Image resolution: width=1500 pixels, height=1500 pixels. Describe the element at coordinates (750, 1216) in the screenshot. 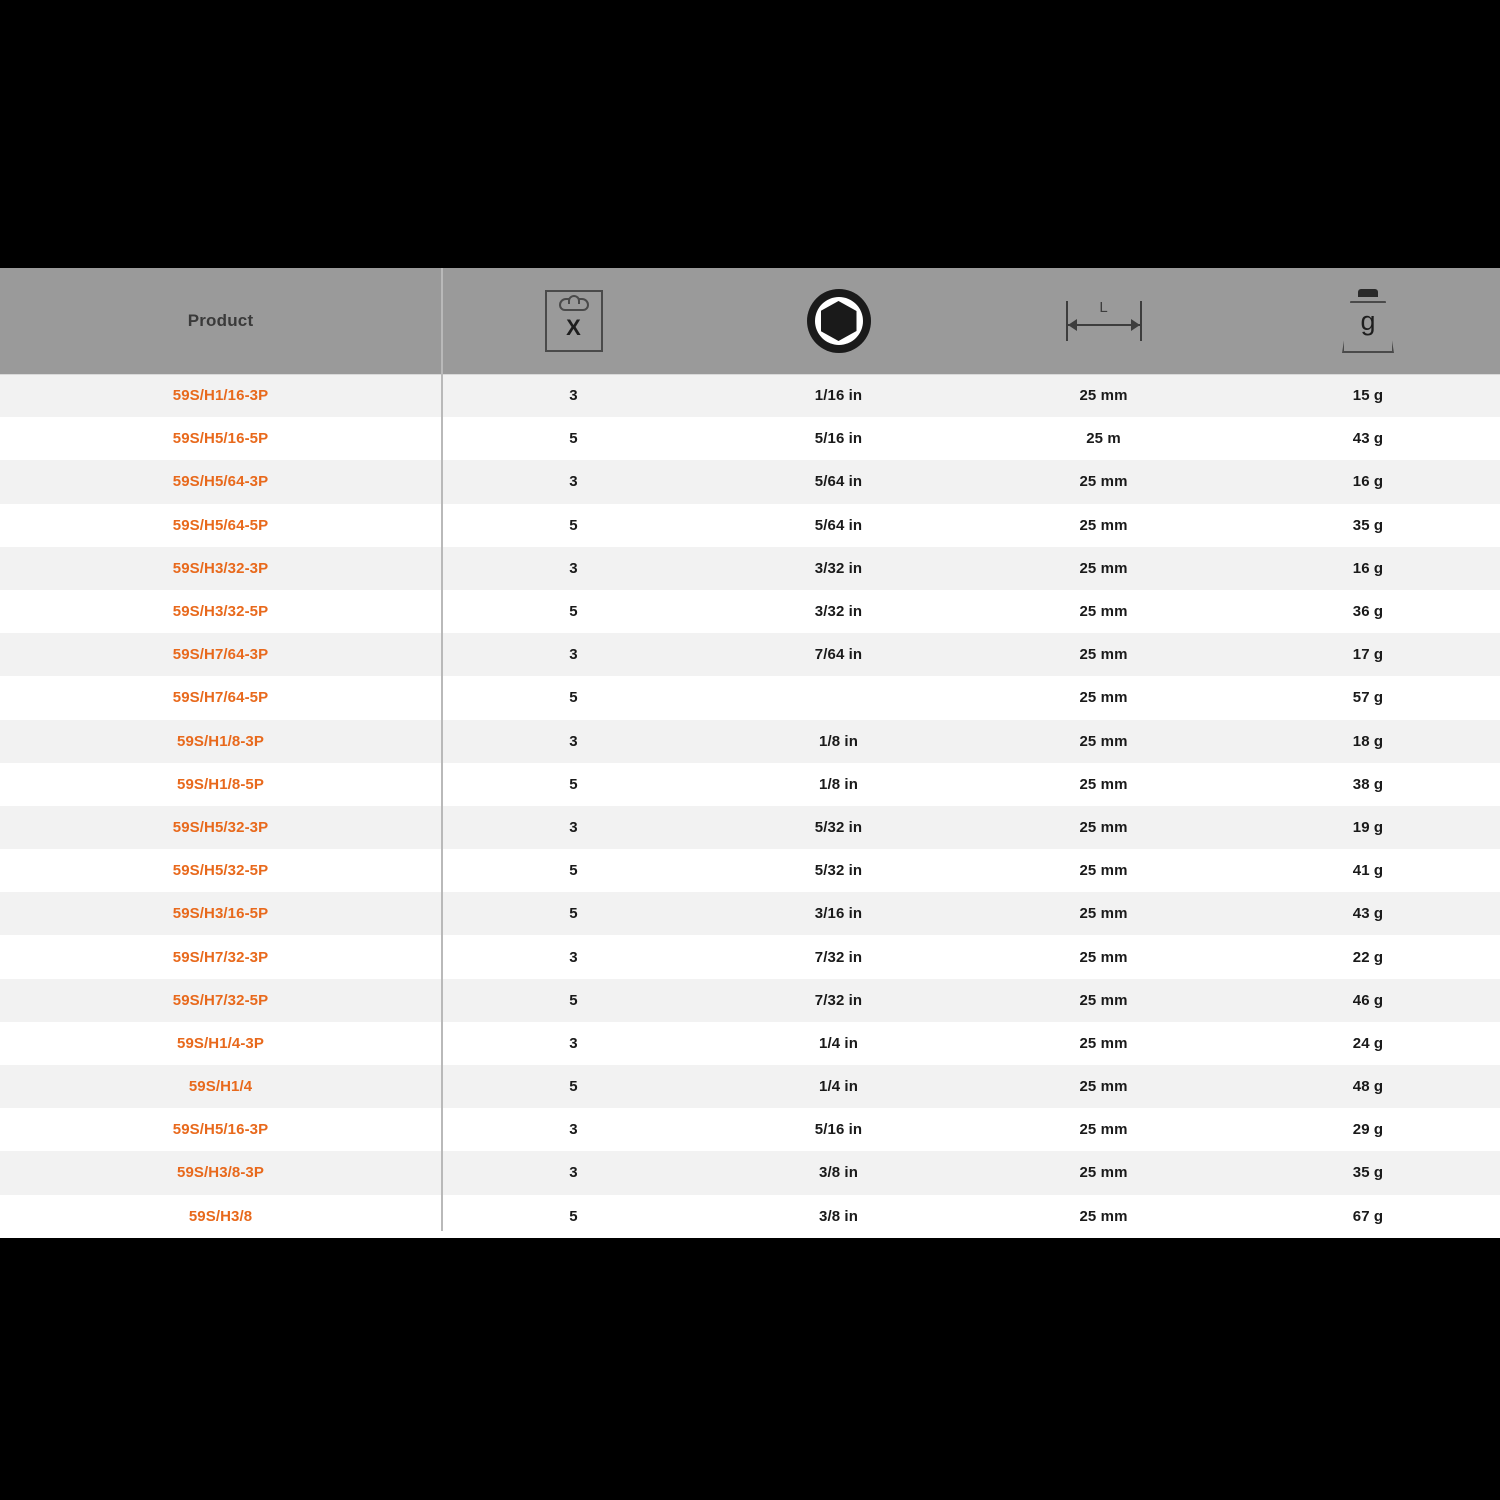

I see `table-row: 59S/H3/8 5 3/8 in 25 mm 67 g` at that location.